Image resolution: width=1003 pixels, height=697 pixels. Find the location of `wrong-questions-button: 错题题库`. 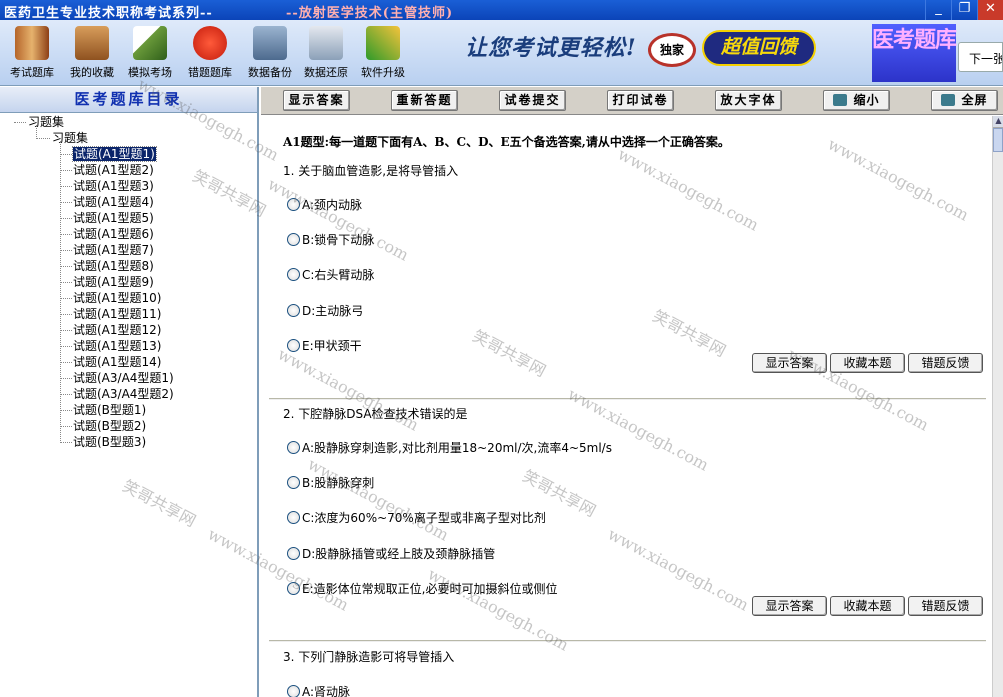

wrong-questions-button: 错题题库 is located at coordinates (210, 54).